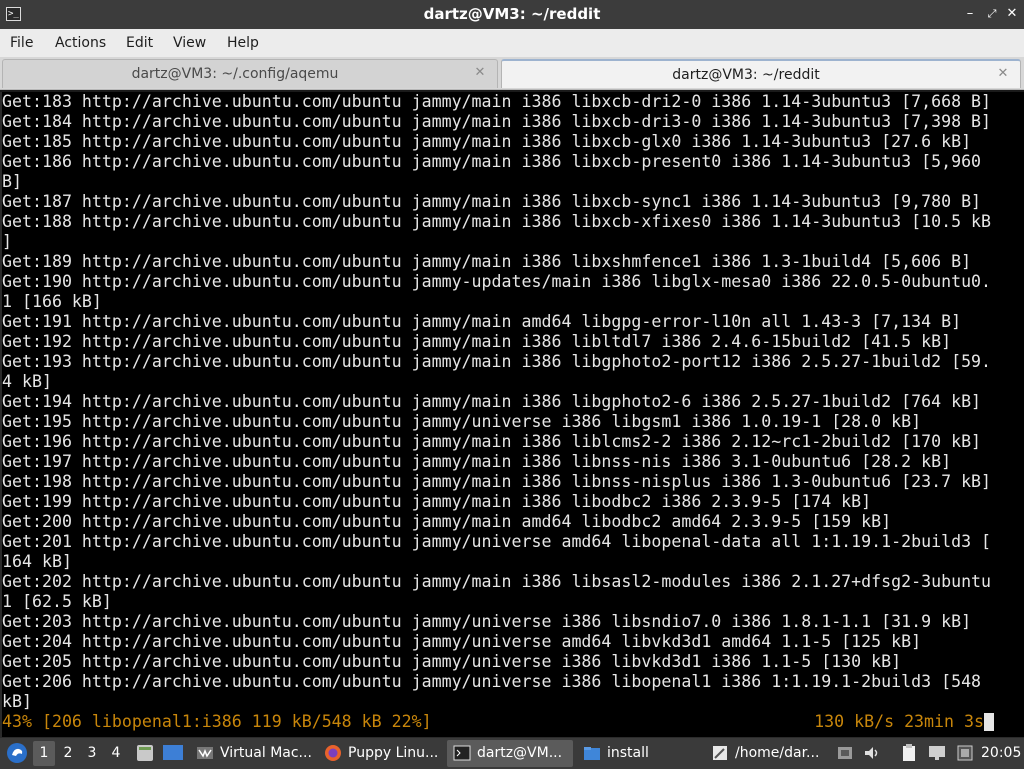 The width and height of the screenshot is (1024, 769). I want to click on clipboard-icon, so click(909, 753).